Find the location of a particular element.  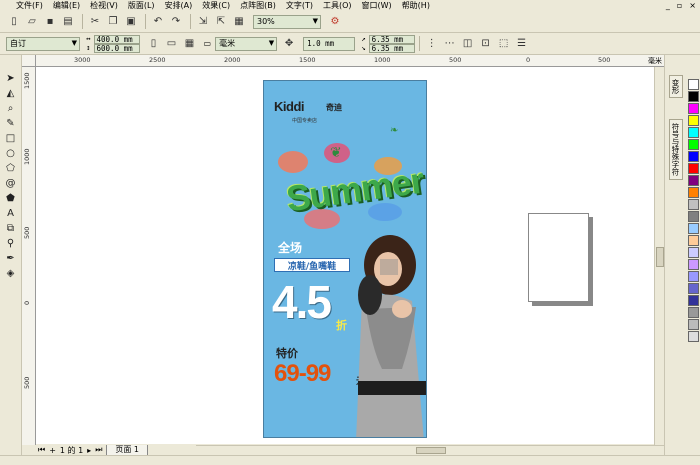

undo-icon: ↶ is located at coordinates (158, 22).